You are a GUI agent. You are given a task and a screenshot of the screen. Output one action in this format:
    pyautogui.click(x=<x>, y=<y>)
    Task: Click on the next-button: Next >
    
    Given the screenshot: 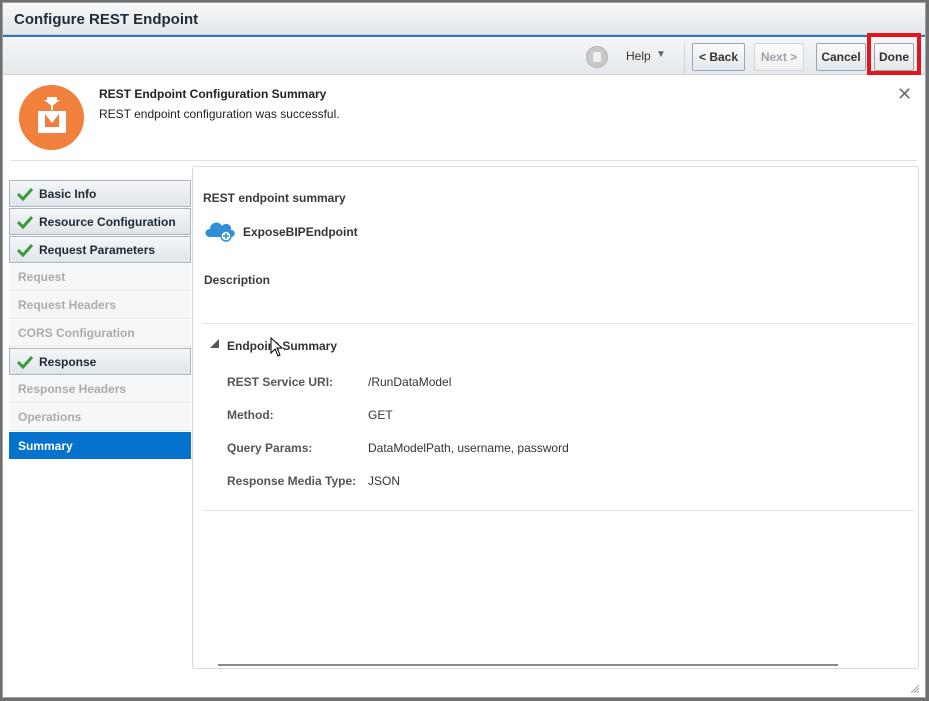 What is the action you would take?
    pyautogui.click(x=779, y=57)
    